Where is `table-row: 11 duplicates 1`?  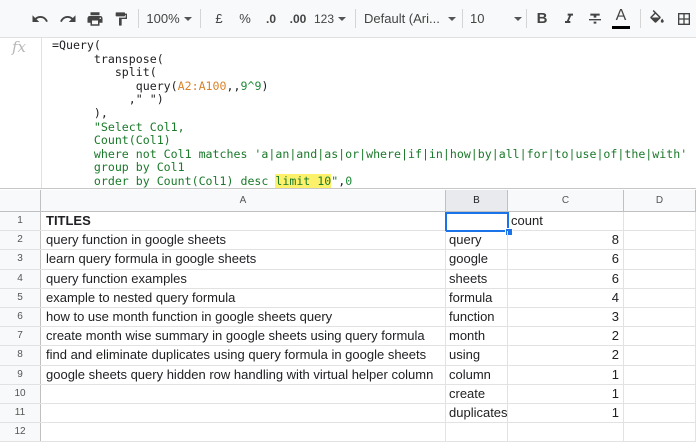 table-row: 11 duplicates 1 is located at coordinates (348, 413).